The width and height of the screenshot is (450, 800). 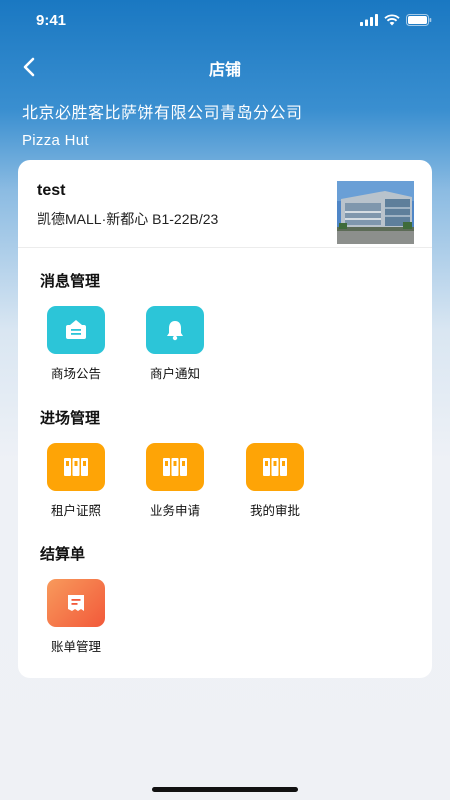 I want to click on mall-announcement-button: 商场公告, so click(x=76, y=344).